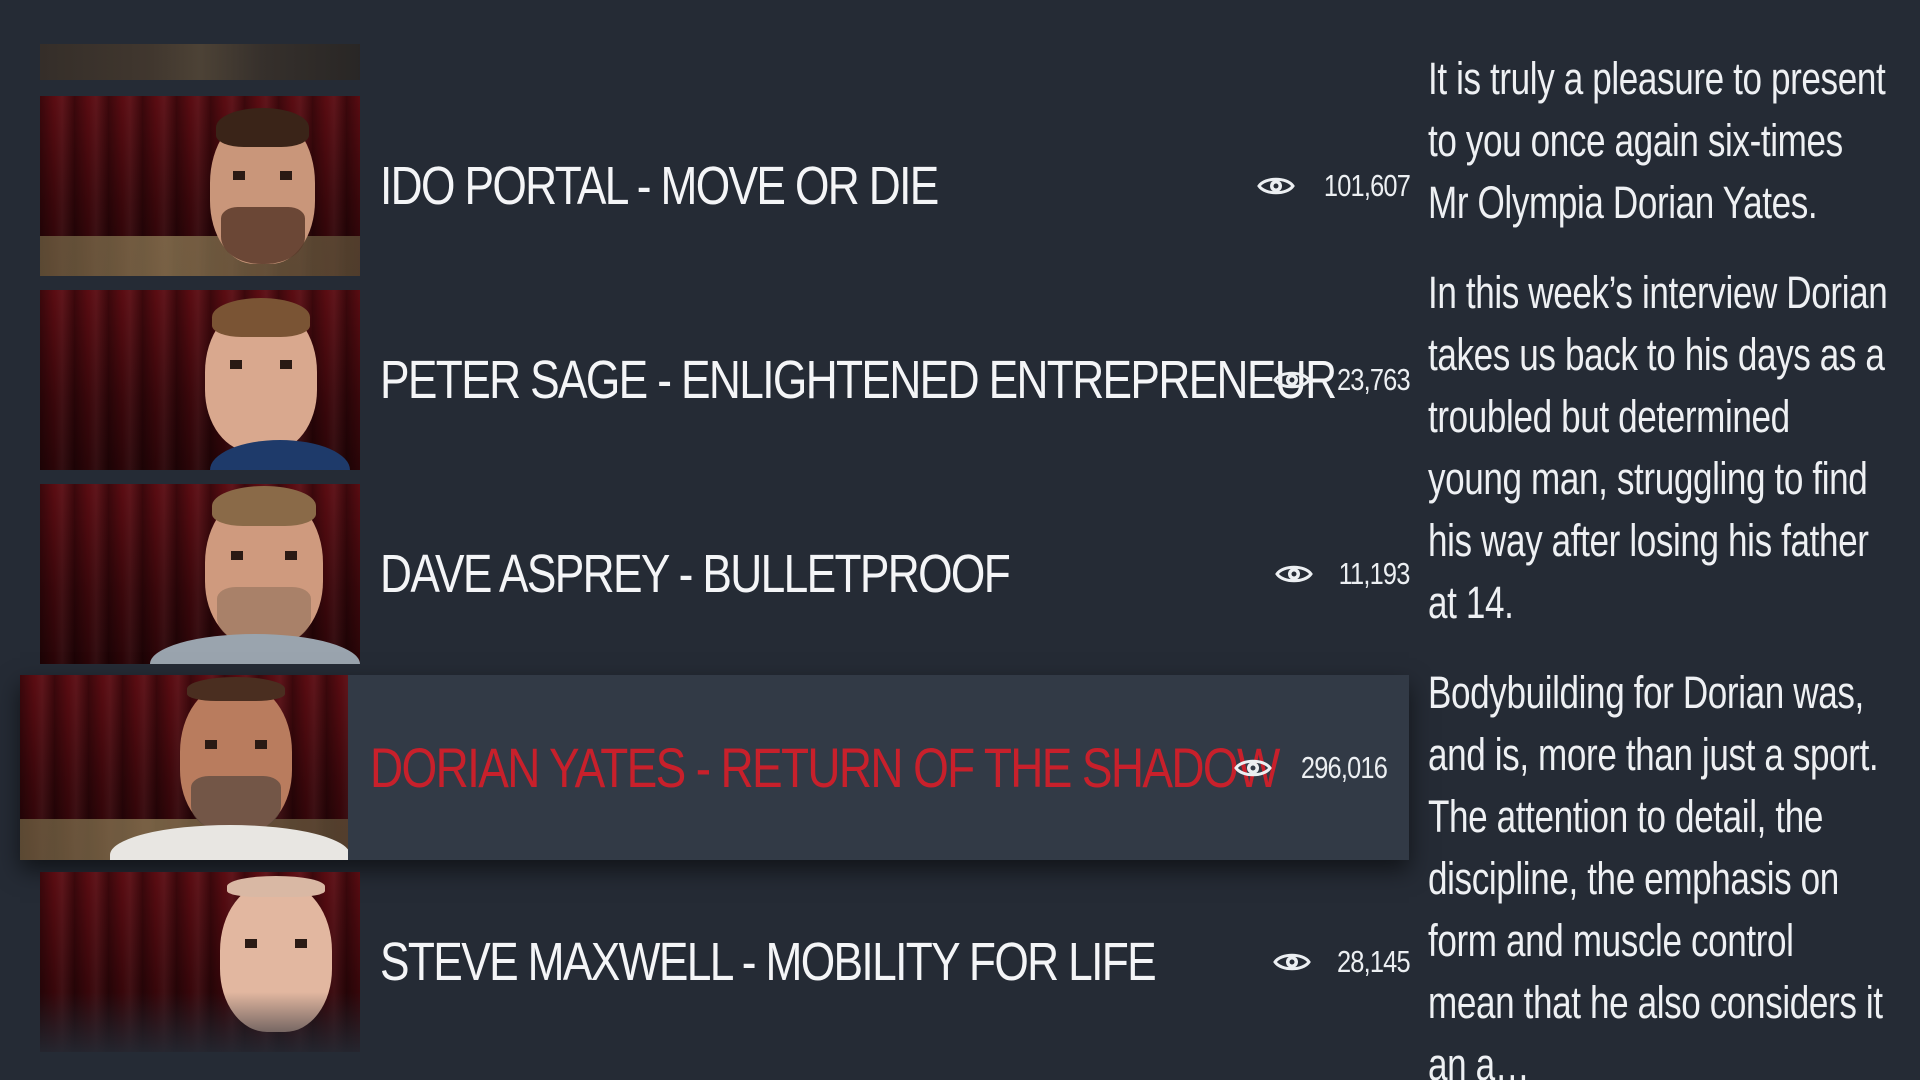 The width and height of the screenshot is (1920, 1080). Describe the element at coordinates (825, 767) in the screenshot. I see `video-title: DORIAN YATES - RETURN OF THE SHADOW` at that location.